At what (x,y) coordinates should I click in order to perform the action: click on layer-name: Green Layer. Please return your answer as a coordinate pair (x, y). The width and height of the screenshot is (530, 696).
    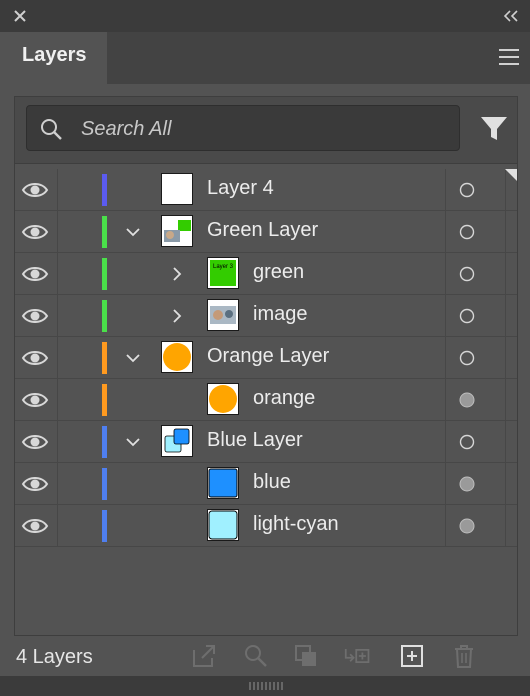
    Looking at the image, I should click on (262, 230).